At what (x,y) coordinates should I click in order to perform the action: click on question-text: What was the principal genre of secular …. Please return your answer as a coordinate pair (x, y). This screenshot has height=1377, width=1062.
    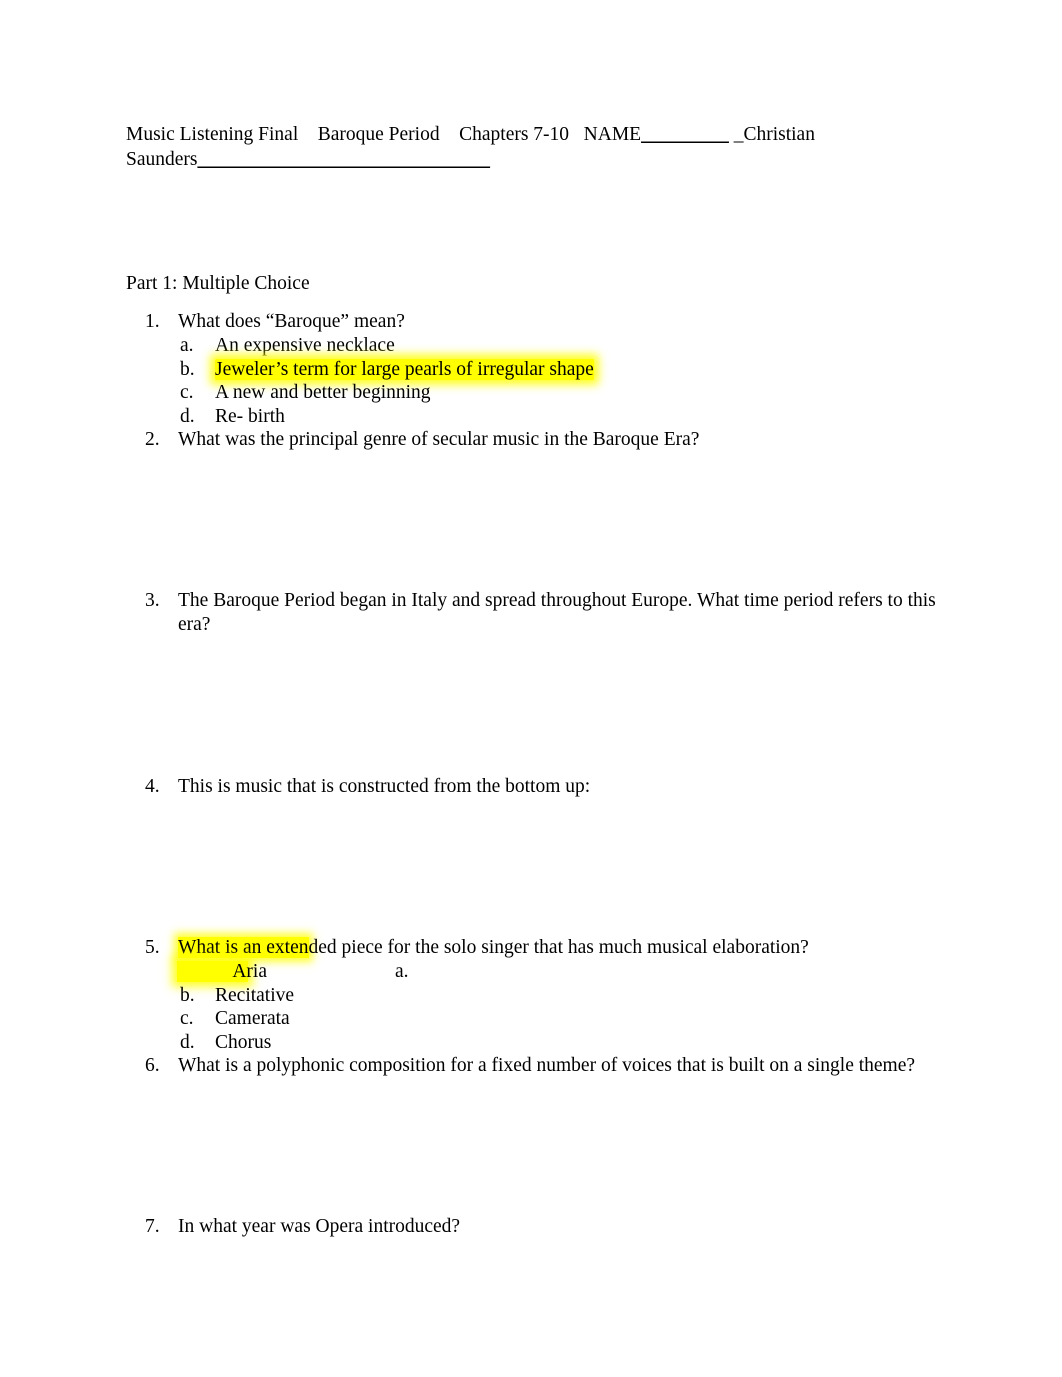
    Looking at the image, I should click on (439, 439).